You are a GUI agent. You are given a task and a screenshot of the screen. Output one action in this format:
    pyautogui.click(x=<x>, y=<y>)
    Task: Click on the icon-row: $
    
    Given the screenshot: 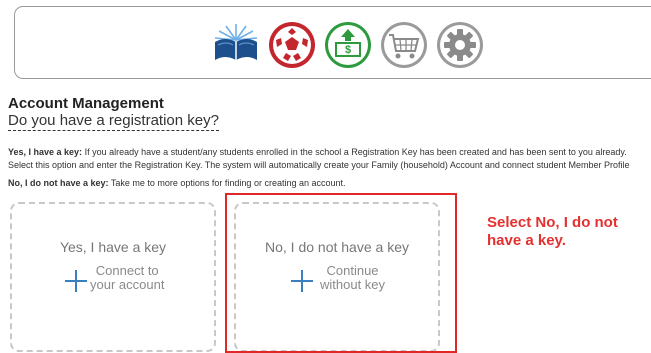 What is the action you would take?
    pyautogui.click(x=348, y=45)
    